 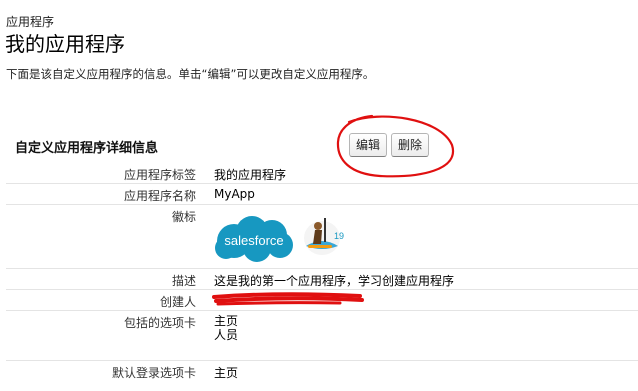 I want to click on field-value: 这是我的第一个应用程序，学习创建应用程序, so click(x=334, y=281).